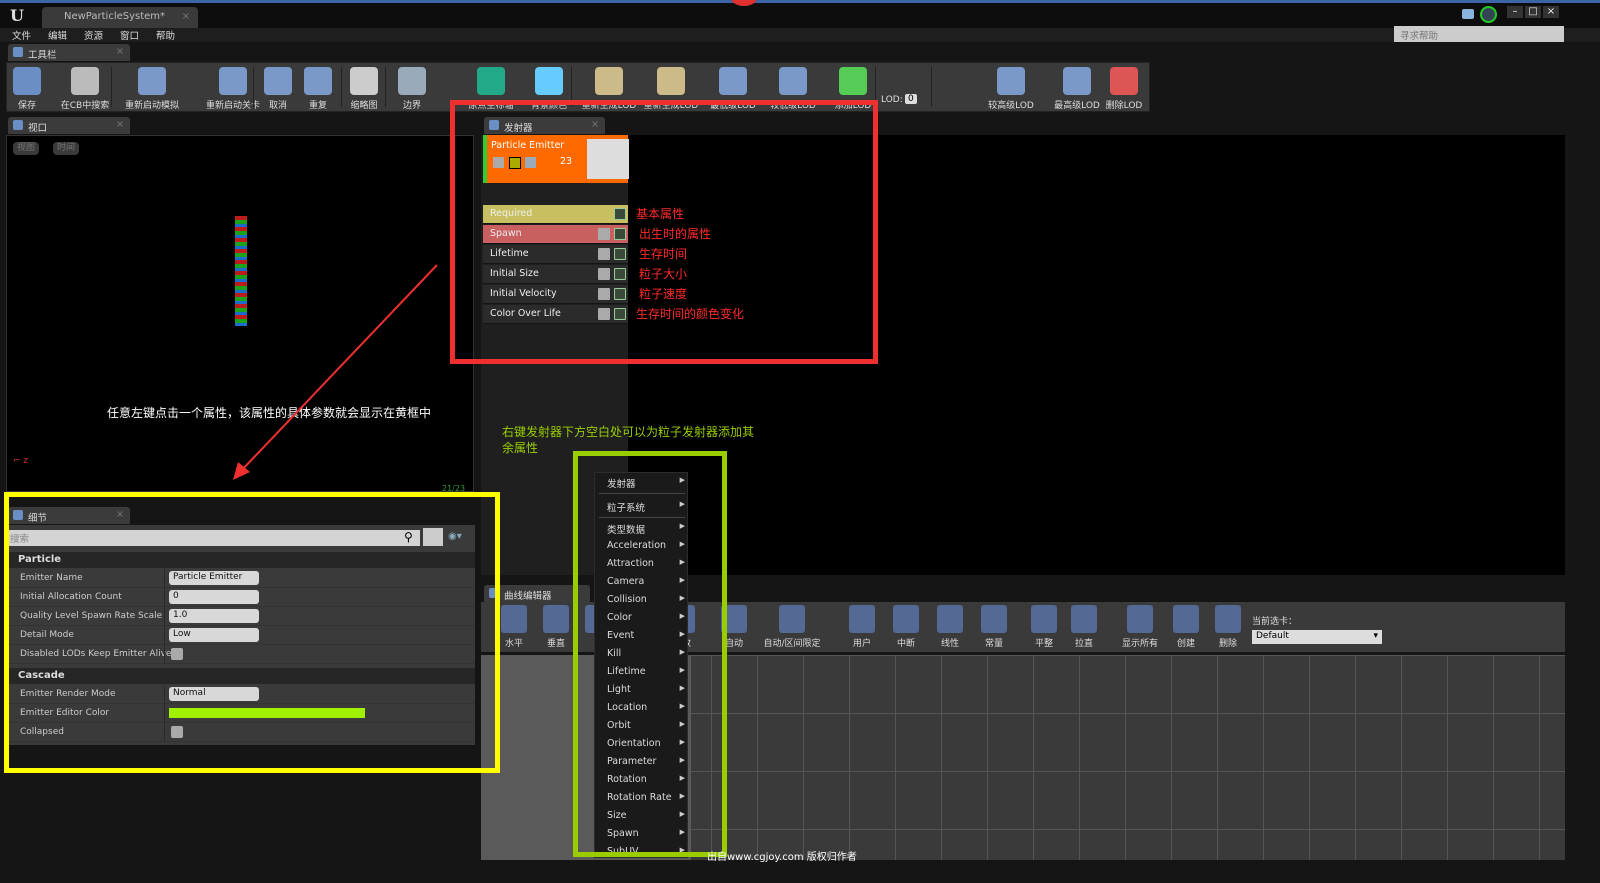 This screenshot has width=1600, height=883. I want to click on green-annotation: 右键发射器下方空白处可以为粒子发射器添加其余属性, so click(628, 440).